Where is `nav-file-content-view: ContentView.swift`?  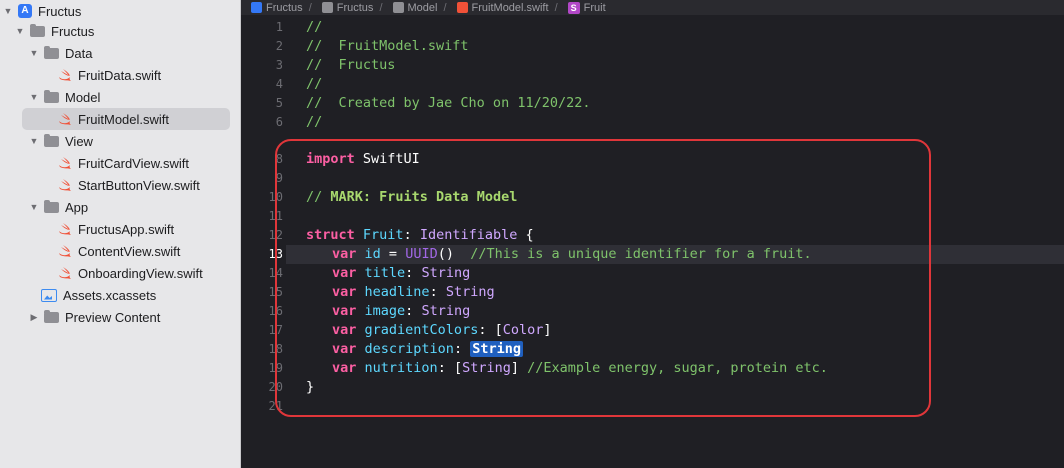 nav-file-content-view: ContentView.swift is located at coordinates (119, 251).